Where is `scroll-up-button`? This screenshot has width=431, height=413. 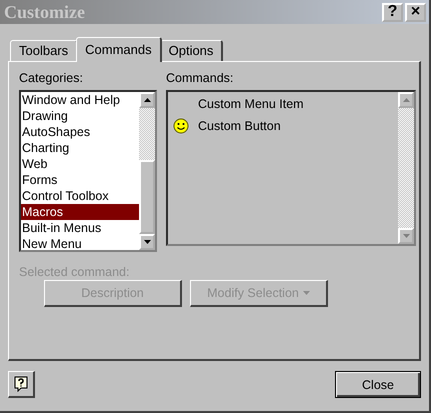
scroll-up-button is located at coordinates (147, 100).